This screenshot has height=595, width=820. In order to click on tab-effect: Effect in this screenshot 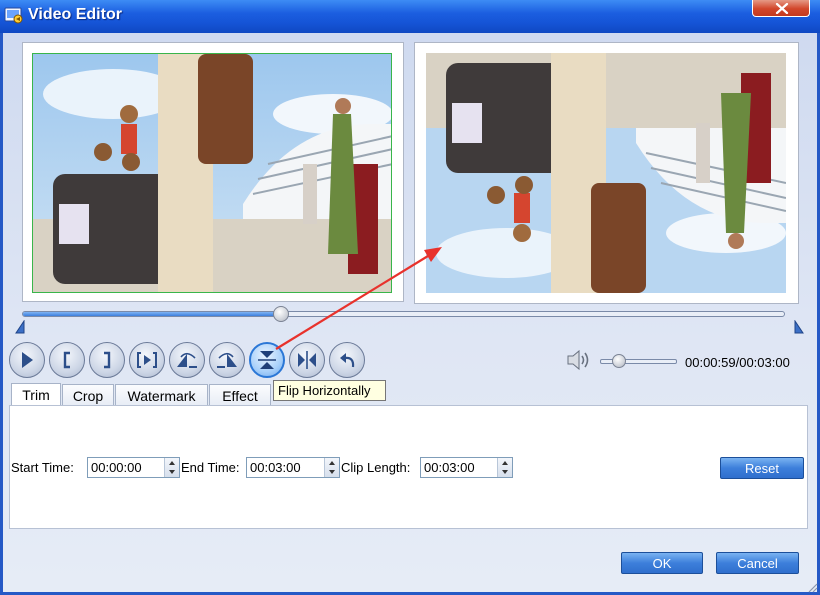, I will do `click(240, 395)`.